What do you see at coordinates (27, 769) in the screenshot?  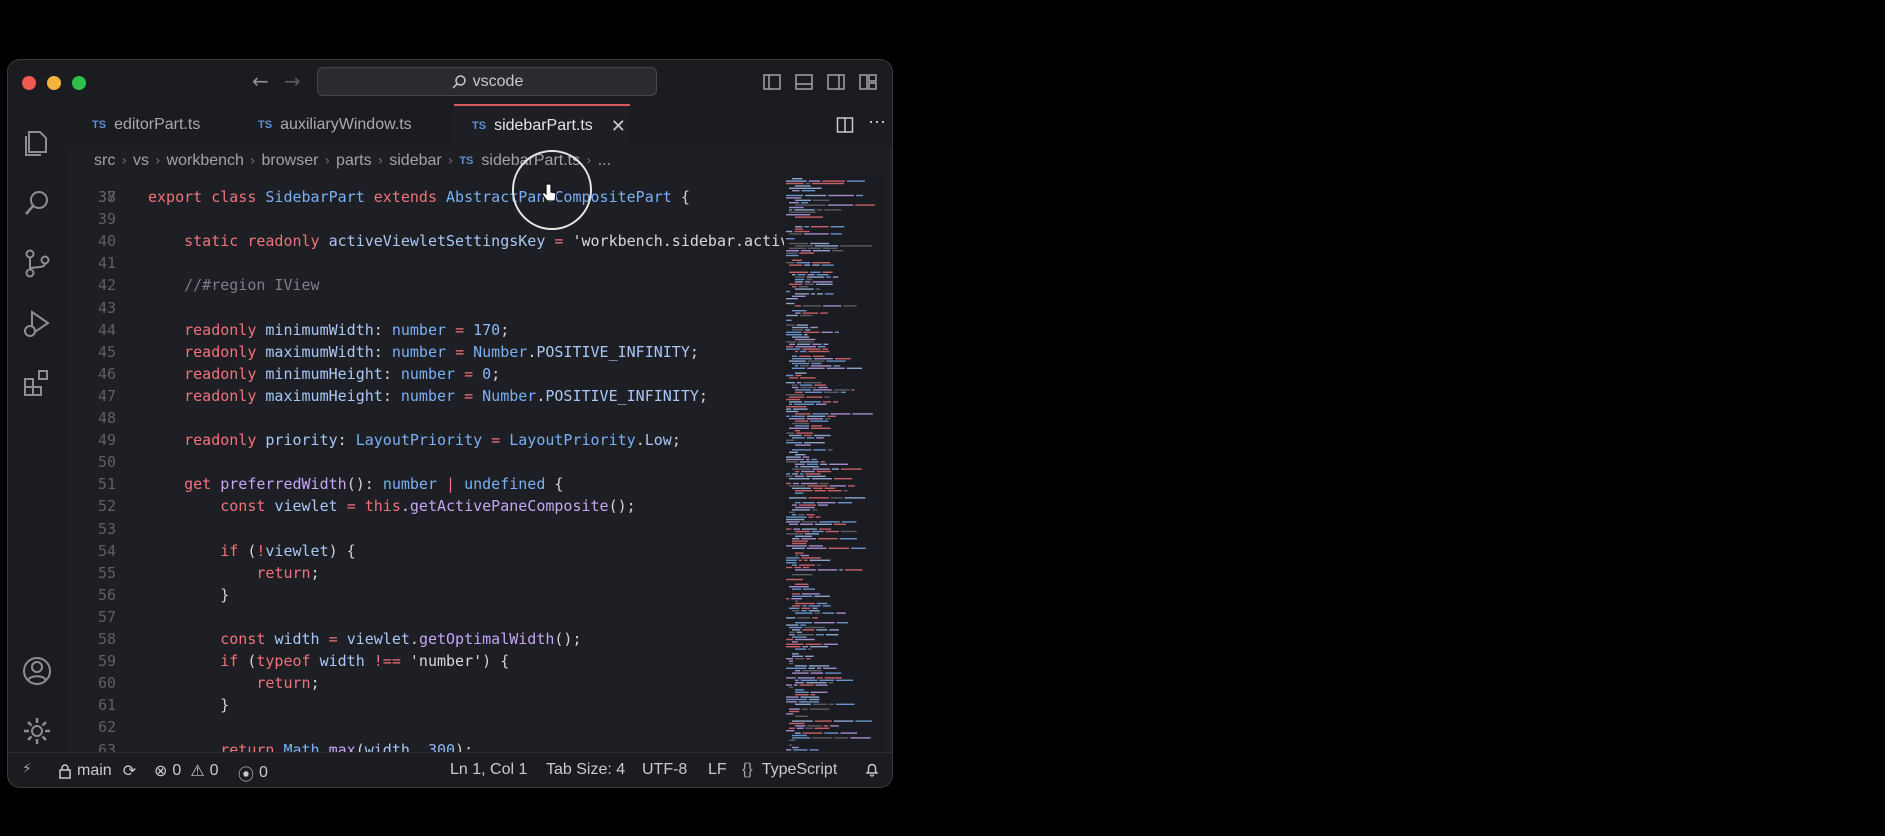 I see `remote-indicator: ⚡` at bounding box center [27, 769].